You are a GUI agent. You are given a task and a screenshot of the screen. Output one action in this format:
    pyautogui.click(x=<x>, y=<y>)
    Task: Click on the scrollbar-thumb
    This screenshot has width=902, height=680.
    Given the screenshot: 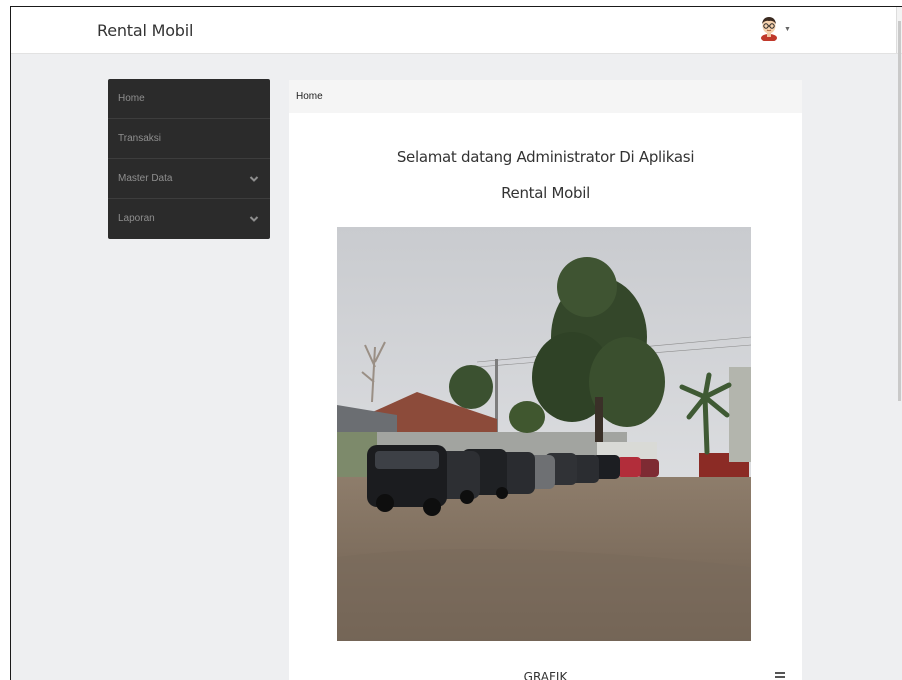 What is the action you would take?
    pyautogui.click(x=899, y=211)
    